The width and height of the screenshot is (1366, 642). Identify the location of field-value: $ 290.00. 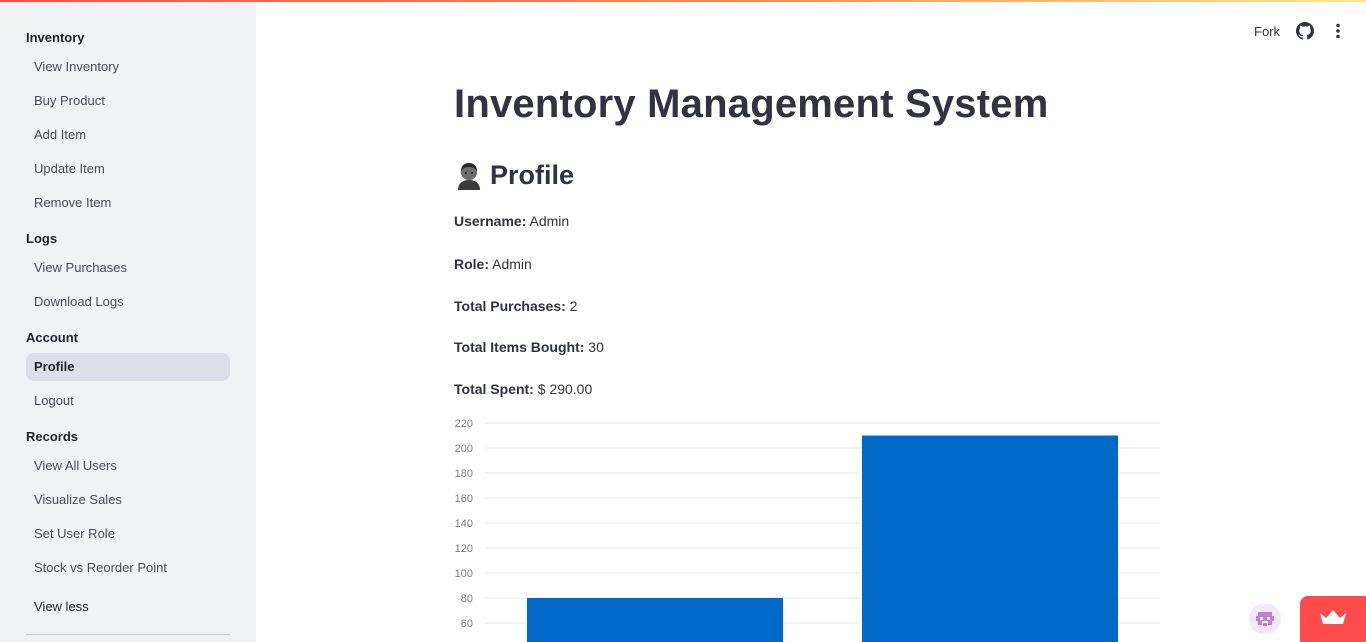
(565, 389).